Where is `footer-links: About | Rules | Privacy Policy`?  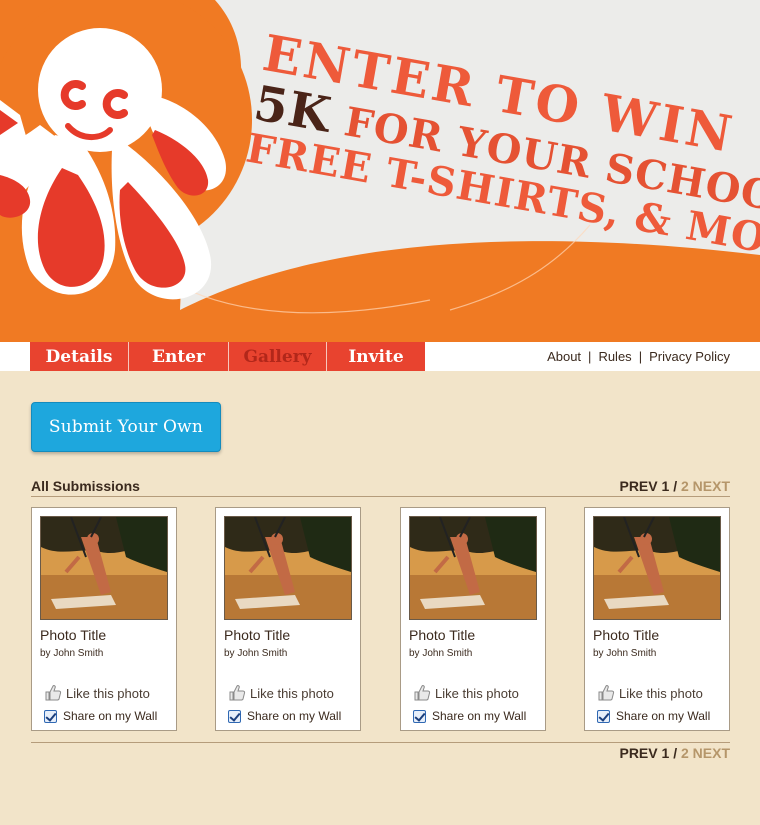
footer-links: About | Rules | Privacy Policy is located at coordinates (638, 356).